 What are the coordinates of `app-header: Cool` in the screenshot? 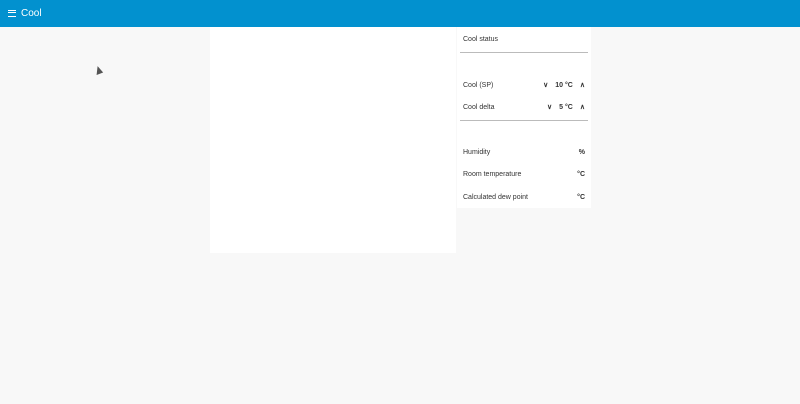 It's located at (400, 13).